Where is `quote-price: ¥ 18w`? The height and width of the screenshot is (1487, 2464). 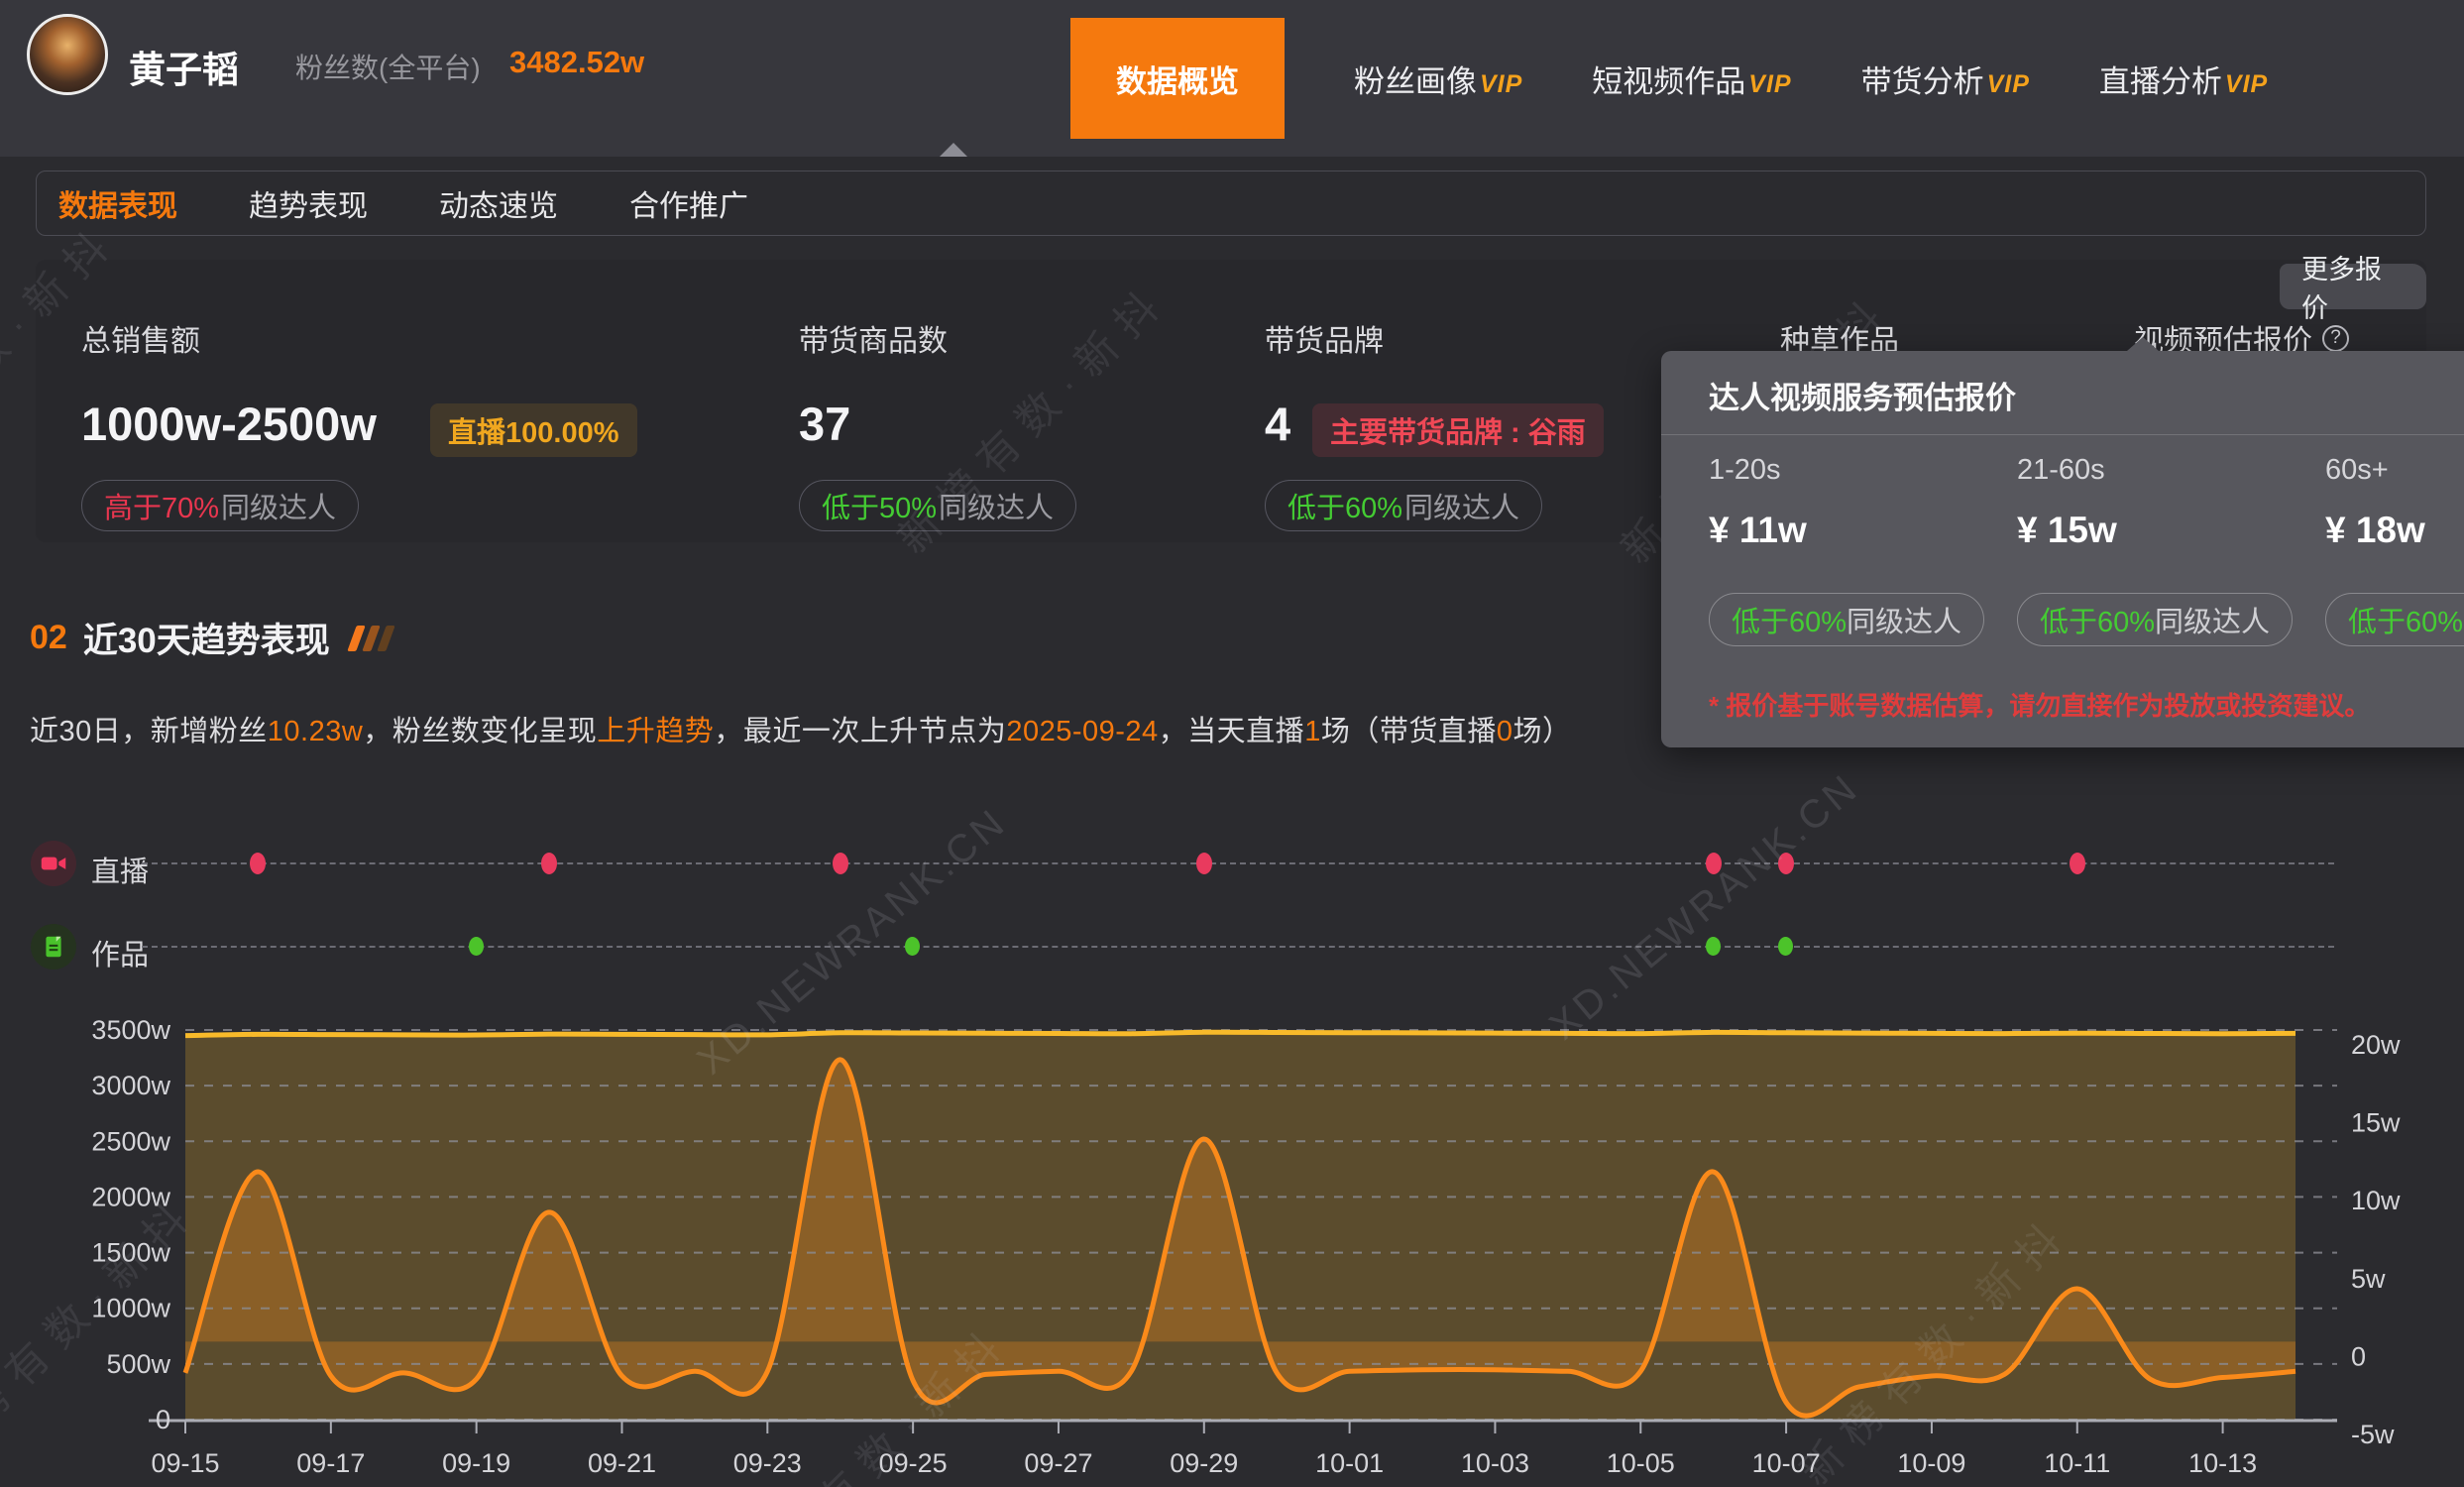
quote-price: ¥ 18w is located at coordinates (2375, 530).